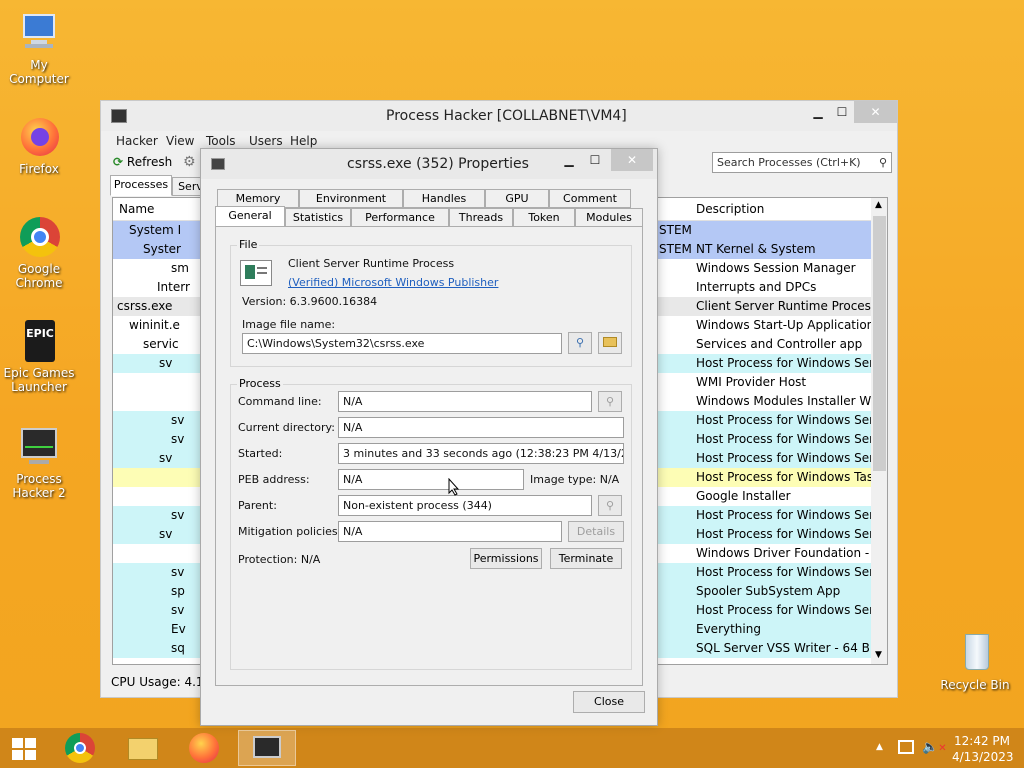 This screenshot has height=768, width=1024. Describe the element at coordinates (143, 748) in the screenshot. I see `taskbar-file-explorer` at that location.